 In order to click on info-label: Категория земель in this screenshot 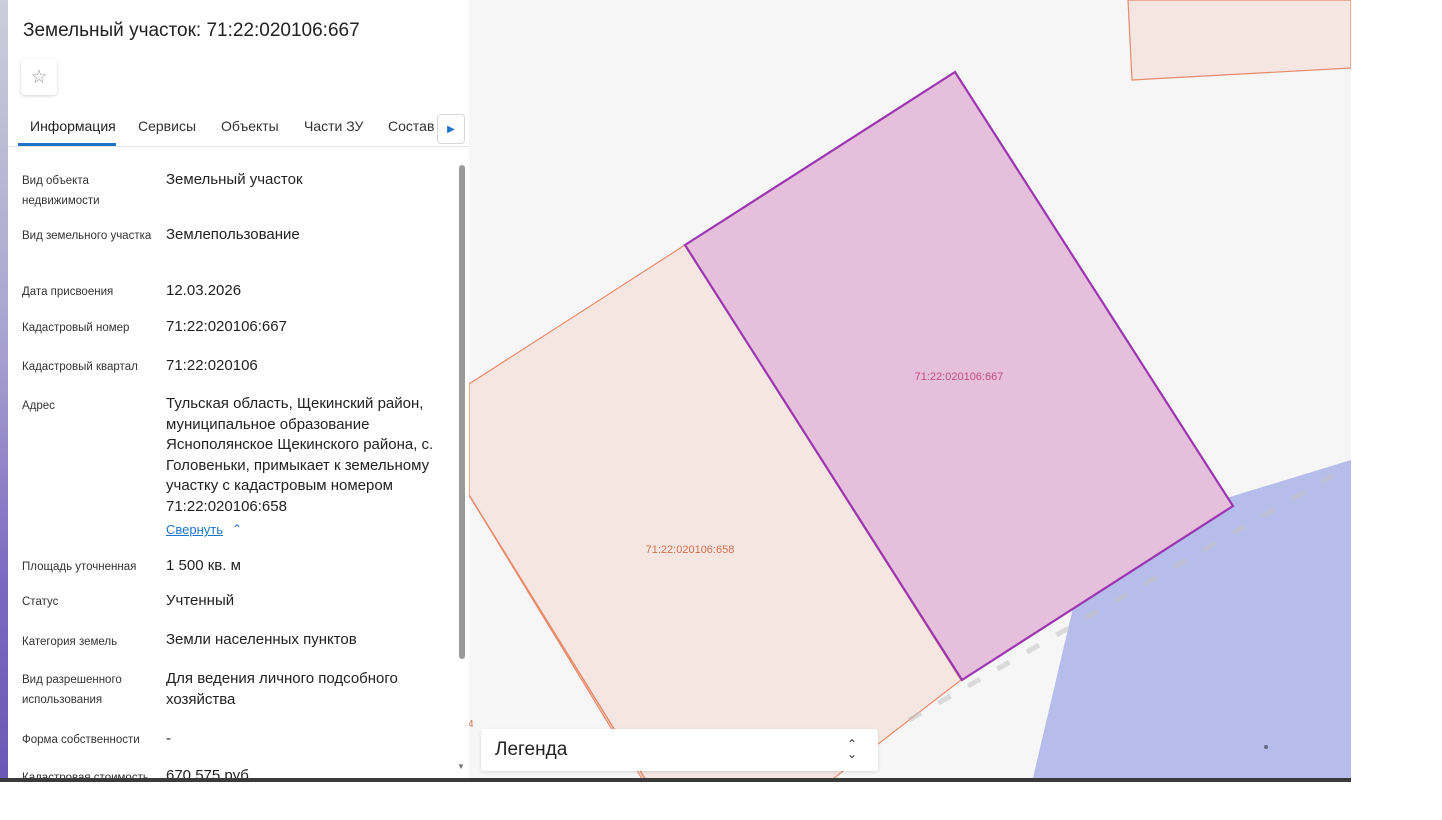, I will do `click(70, 642)`.